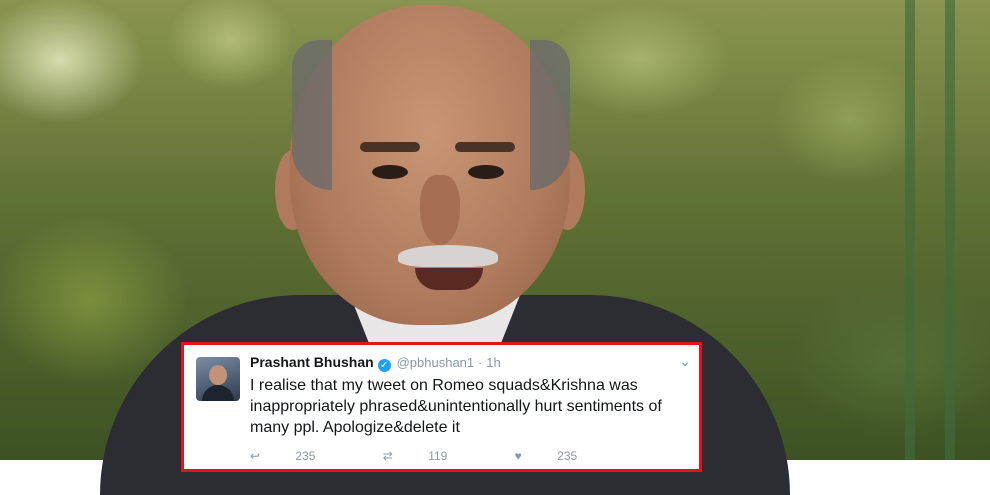 This screenshot has width=990, height=495. I want to click on reply-button: ↩ 235, so click(298, 456).